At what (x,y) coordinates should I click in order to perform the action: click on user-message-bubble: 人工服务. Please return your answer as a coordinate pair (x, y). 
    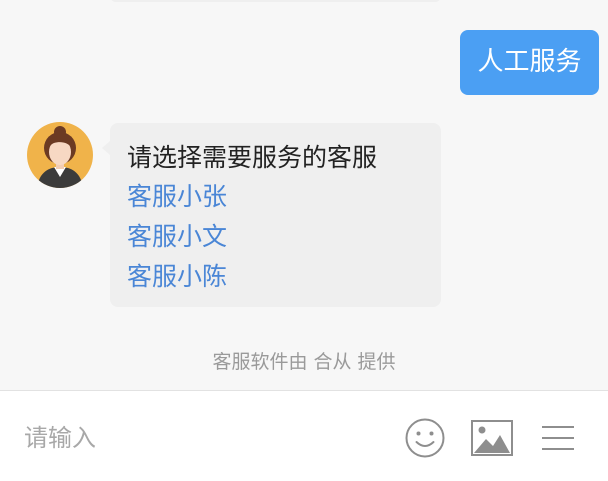
    Looking at the image, I should click on (529, 62).